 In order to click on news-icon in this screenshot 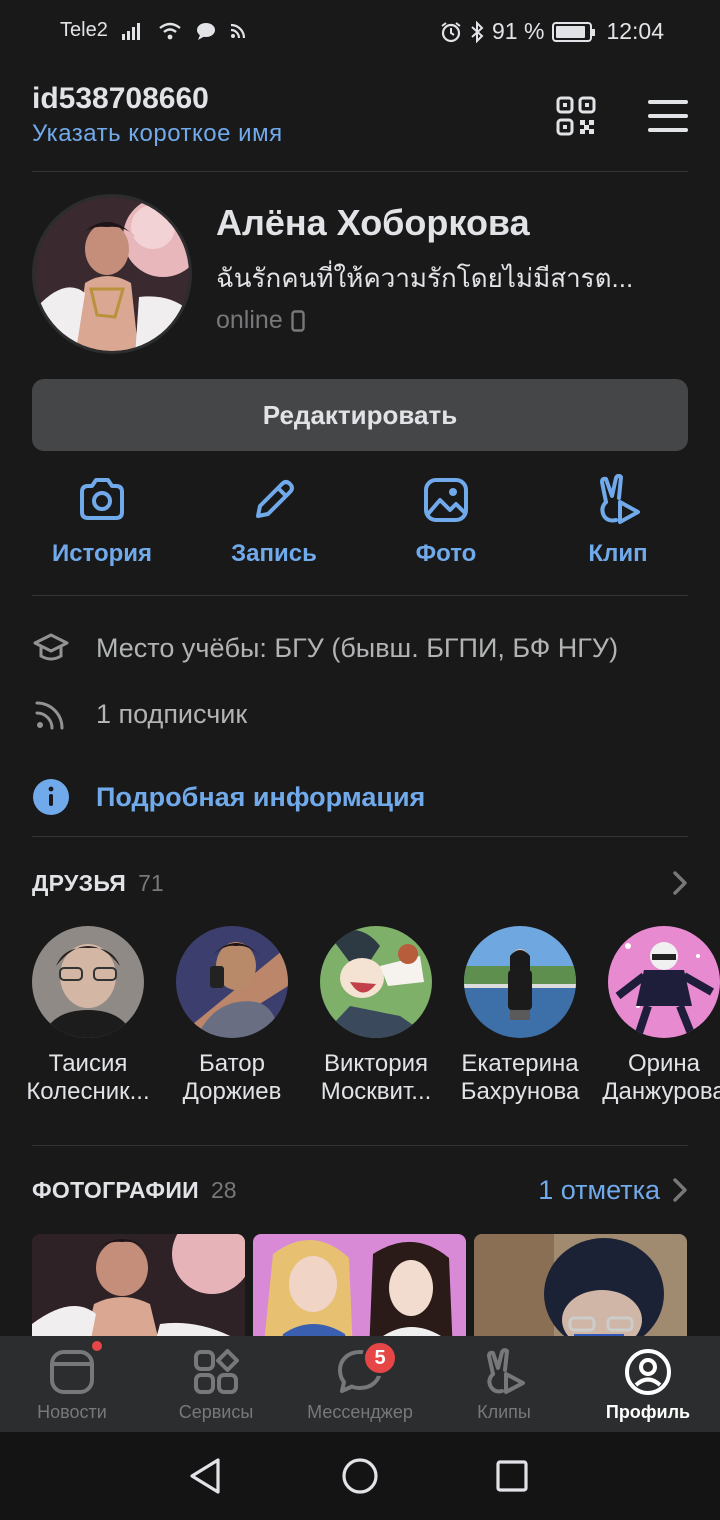, I will do `click(72, 1372)`.